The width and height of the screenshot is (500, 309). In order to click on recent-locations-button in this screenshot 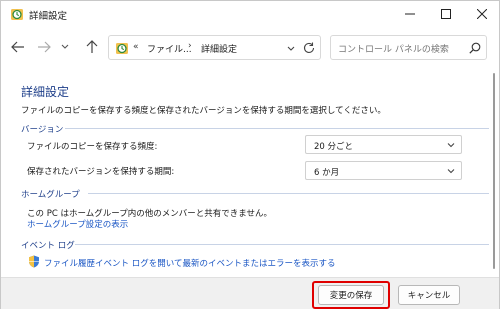, I will do `click(65, 47)`.